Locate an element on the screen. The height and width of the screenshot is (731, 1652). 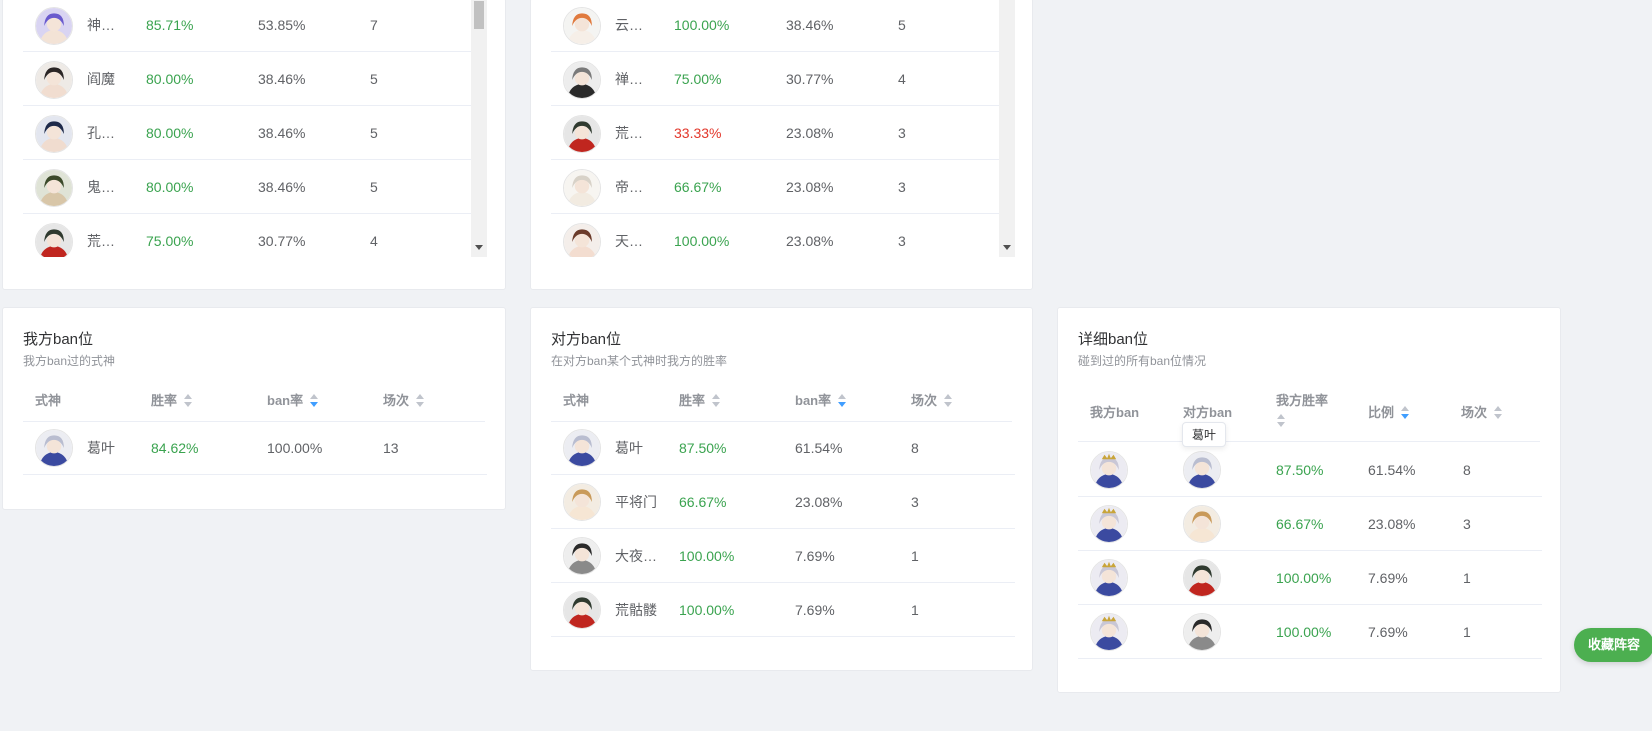
card-subtitle: 我方ban过的式神 is located at coordinates (69, 361).